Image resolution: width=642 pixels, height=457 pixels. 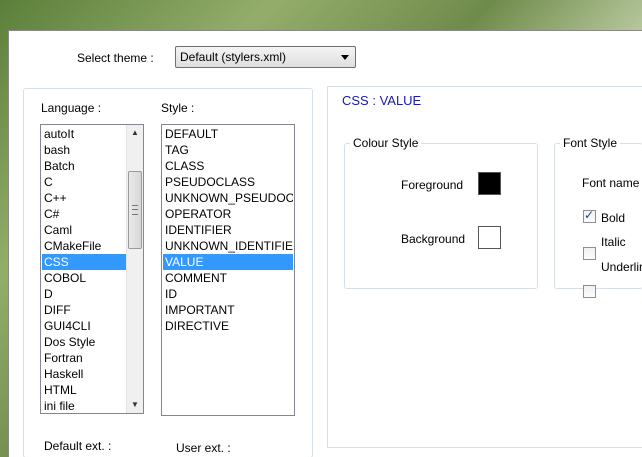 I want to click on style-list-item: TAG, so click(x=228, y=150).